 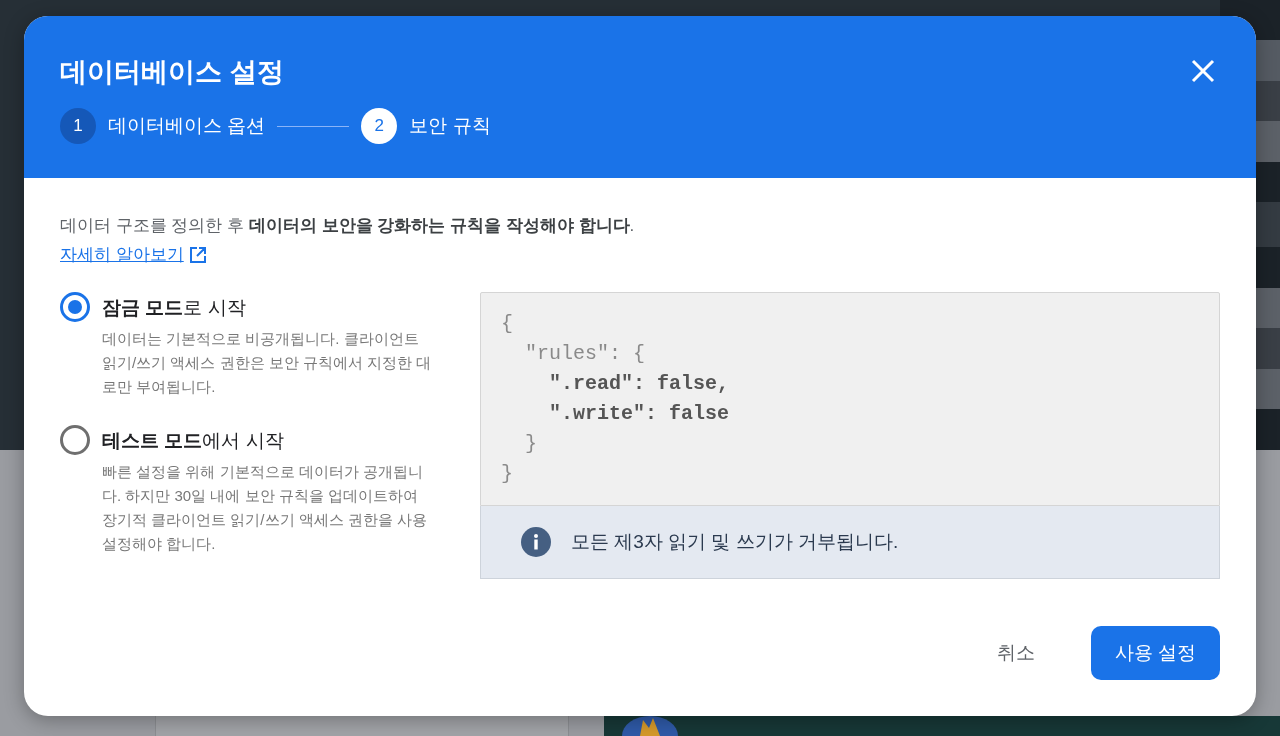 I want to click on external-link-icon, so click(x=197, y=254).